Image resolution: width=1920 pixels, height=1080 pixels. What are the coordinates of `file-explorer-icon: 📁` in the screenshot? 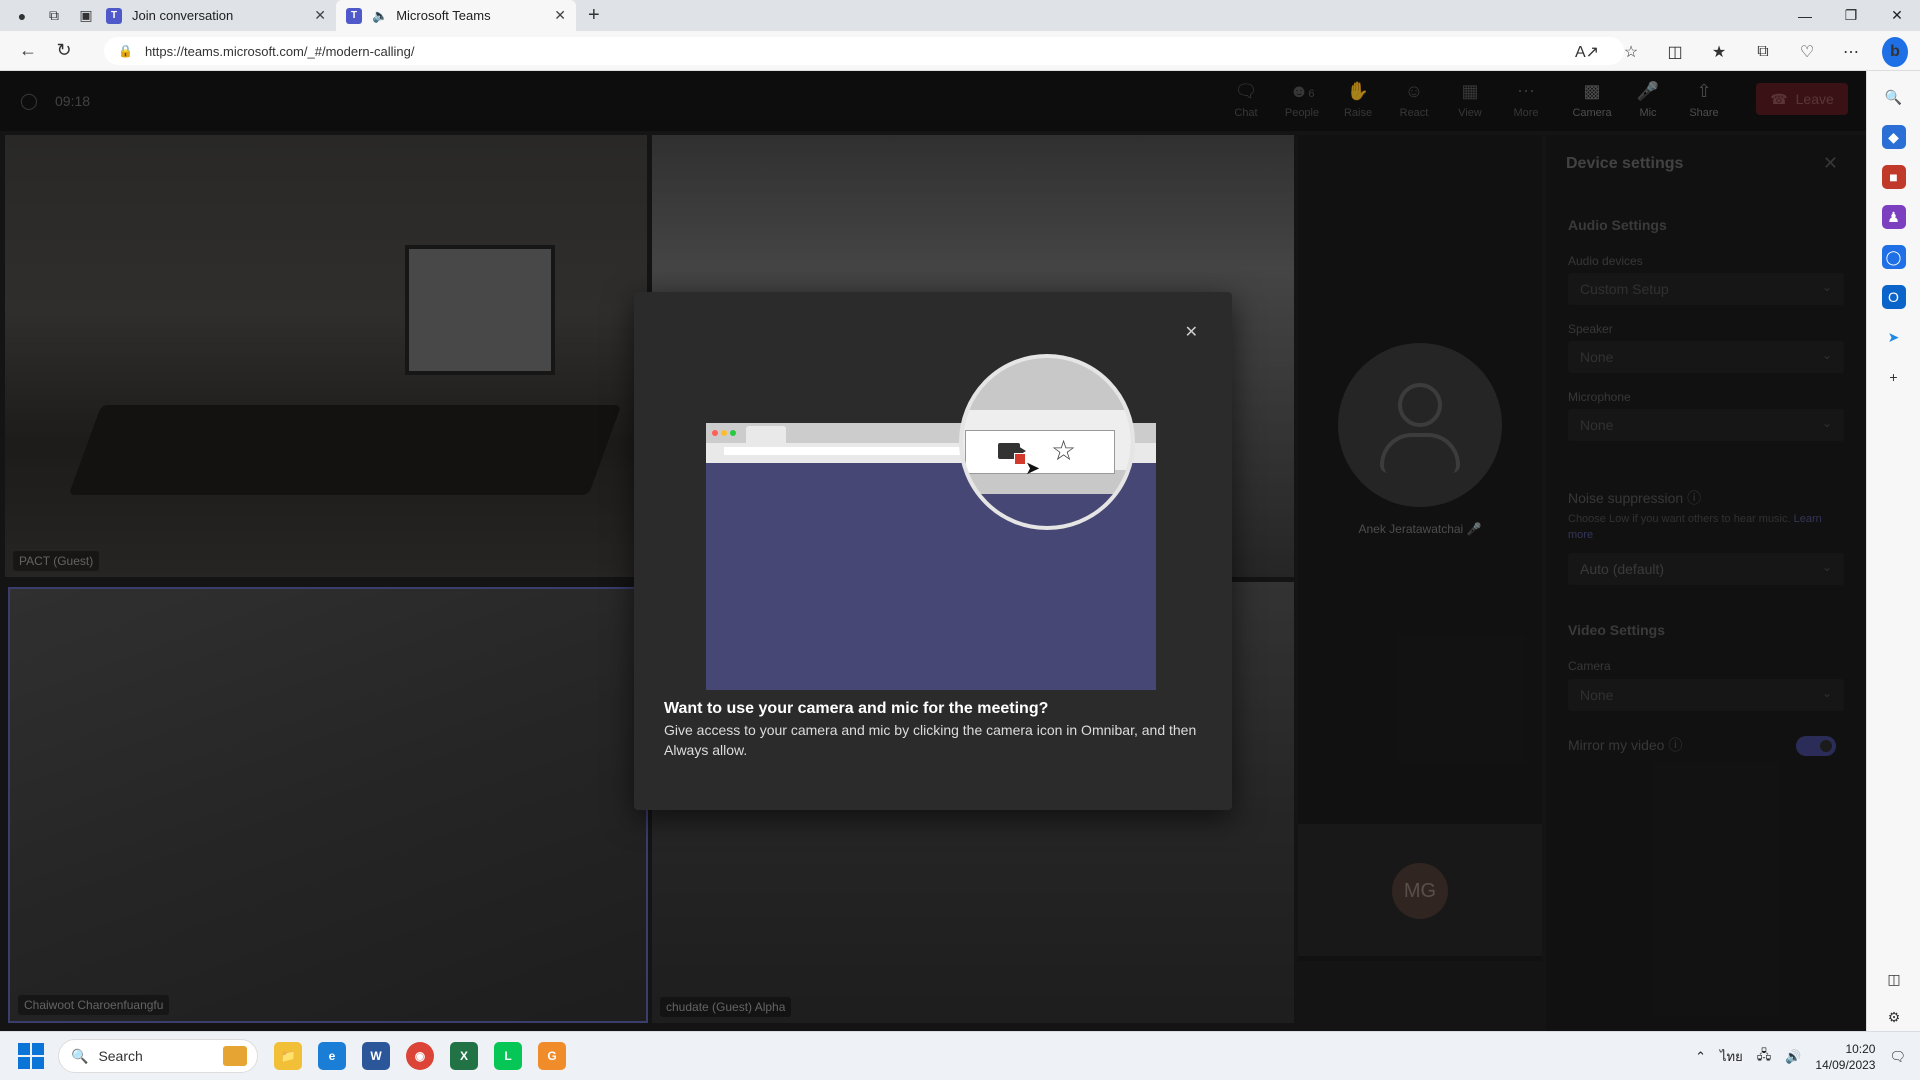 It's located at (288, 1056).